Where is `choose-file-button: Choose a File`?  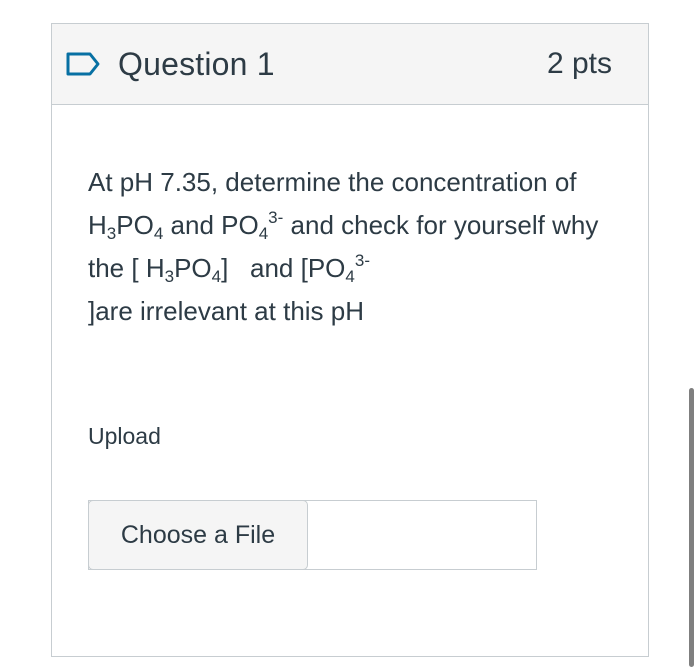
choose-file-button: Choose a File is located at coordinates (198, 535).